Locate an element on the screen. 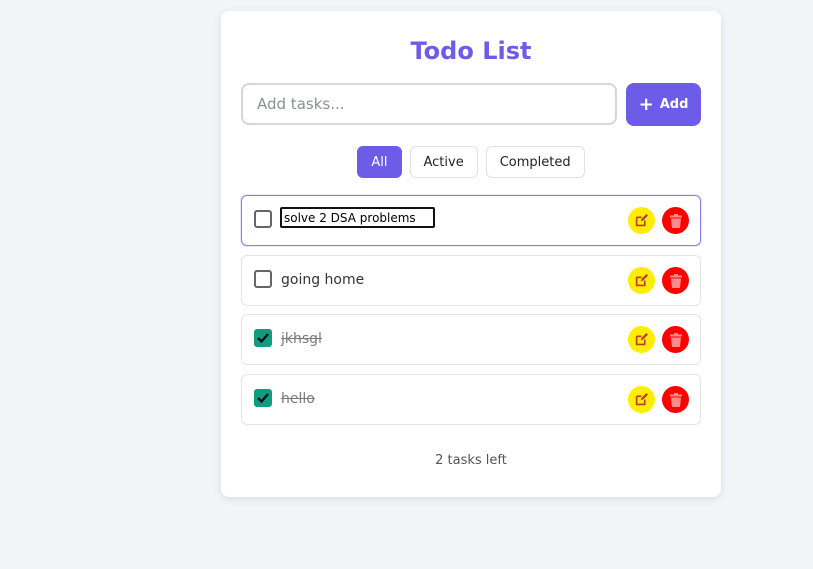 The image size is (813, 569). tasks-left-count: 2 tasks left is located at coordinates (471, 460).